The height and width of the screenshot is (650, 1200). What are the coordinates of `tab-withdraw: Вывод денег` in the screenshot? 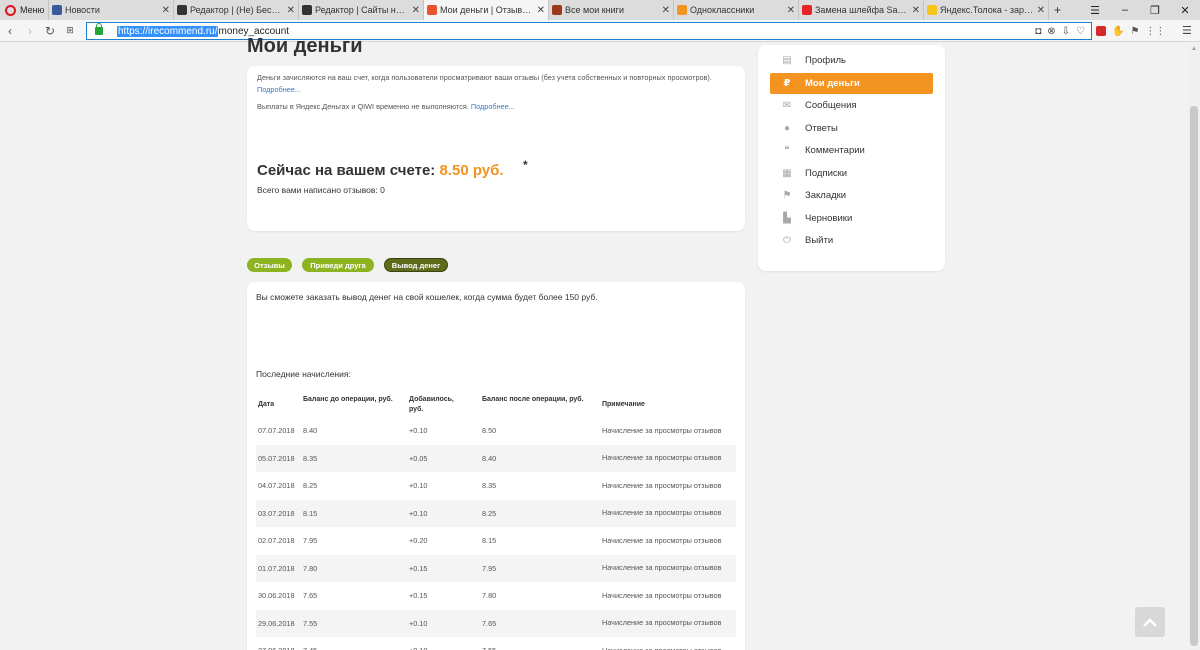 It's located at (416, 265).